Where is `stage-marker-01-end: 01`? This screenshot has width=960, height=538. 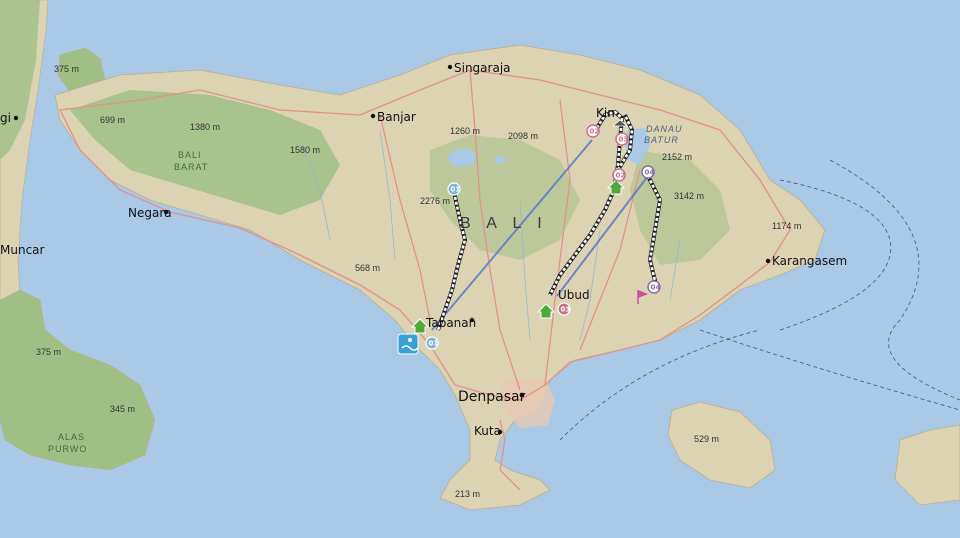
stage-marker-01-end: 01 is located at coordinates (454, 189).